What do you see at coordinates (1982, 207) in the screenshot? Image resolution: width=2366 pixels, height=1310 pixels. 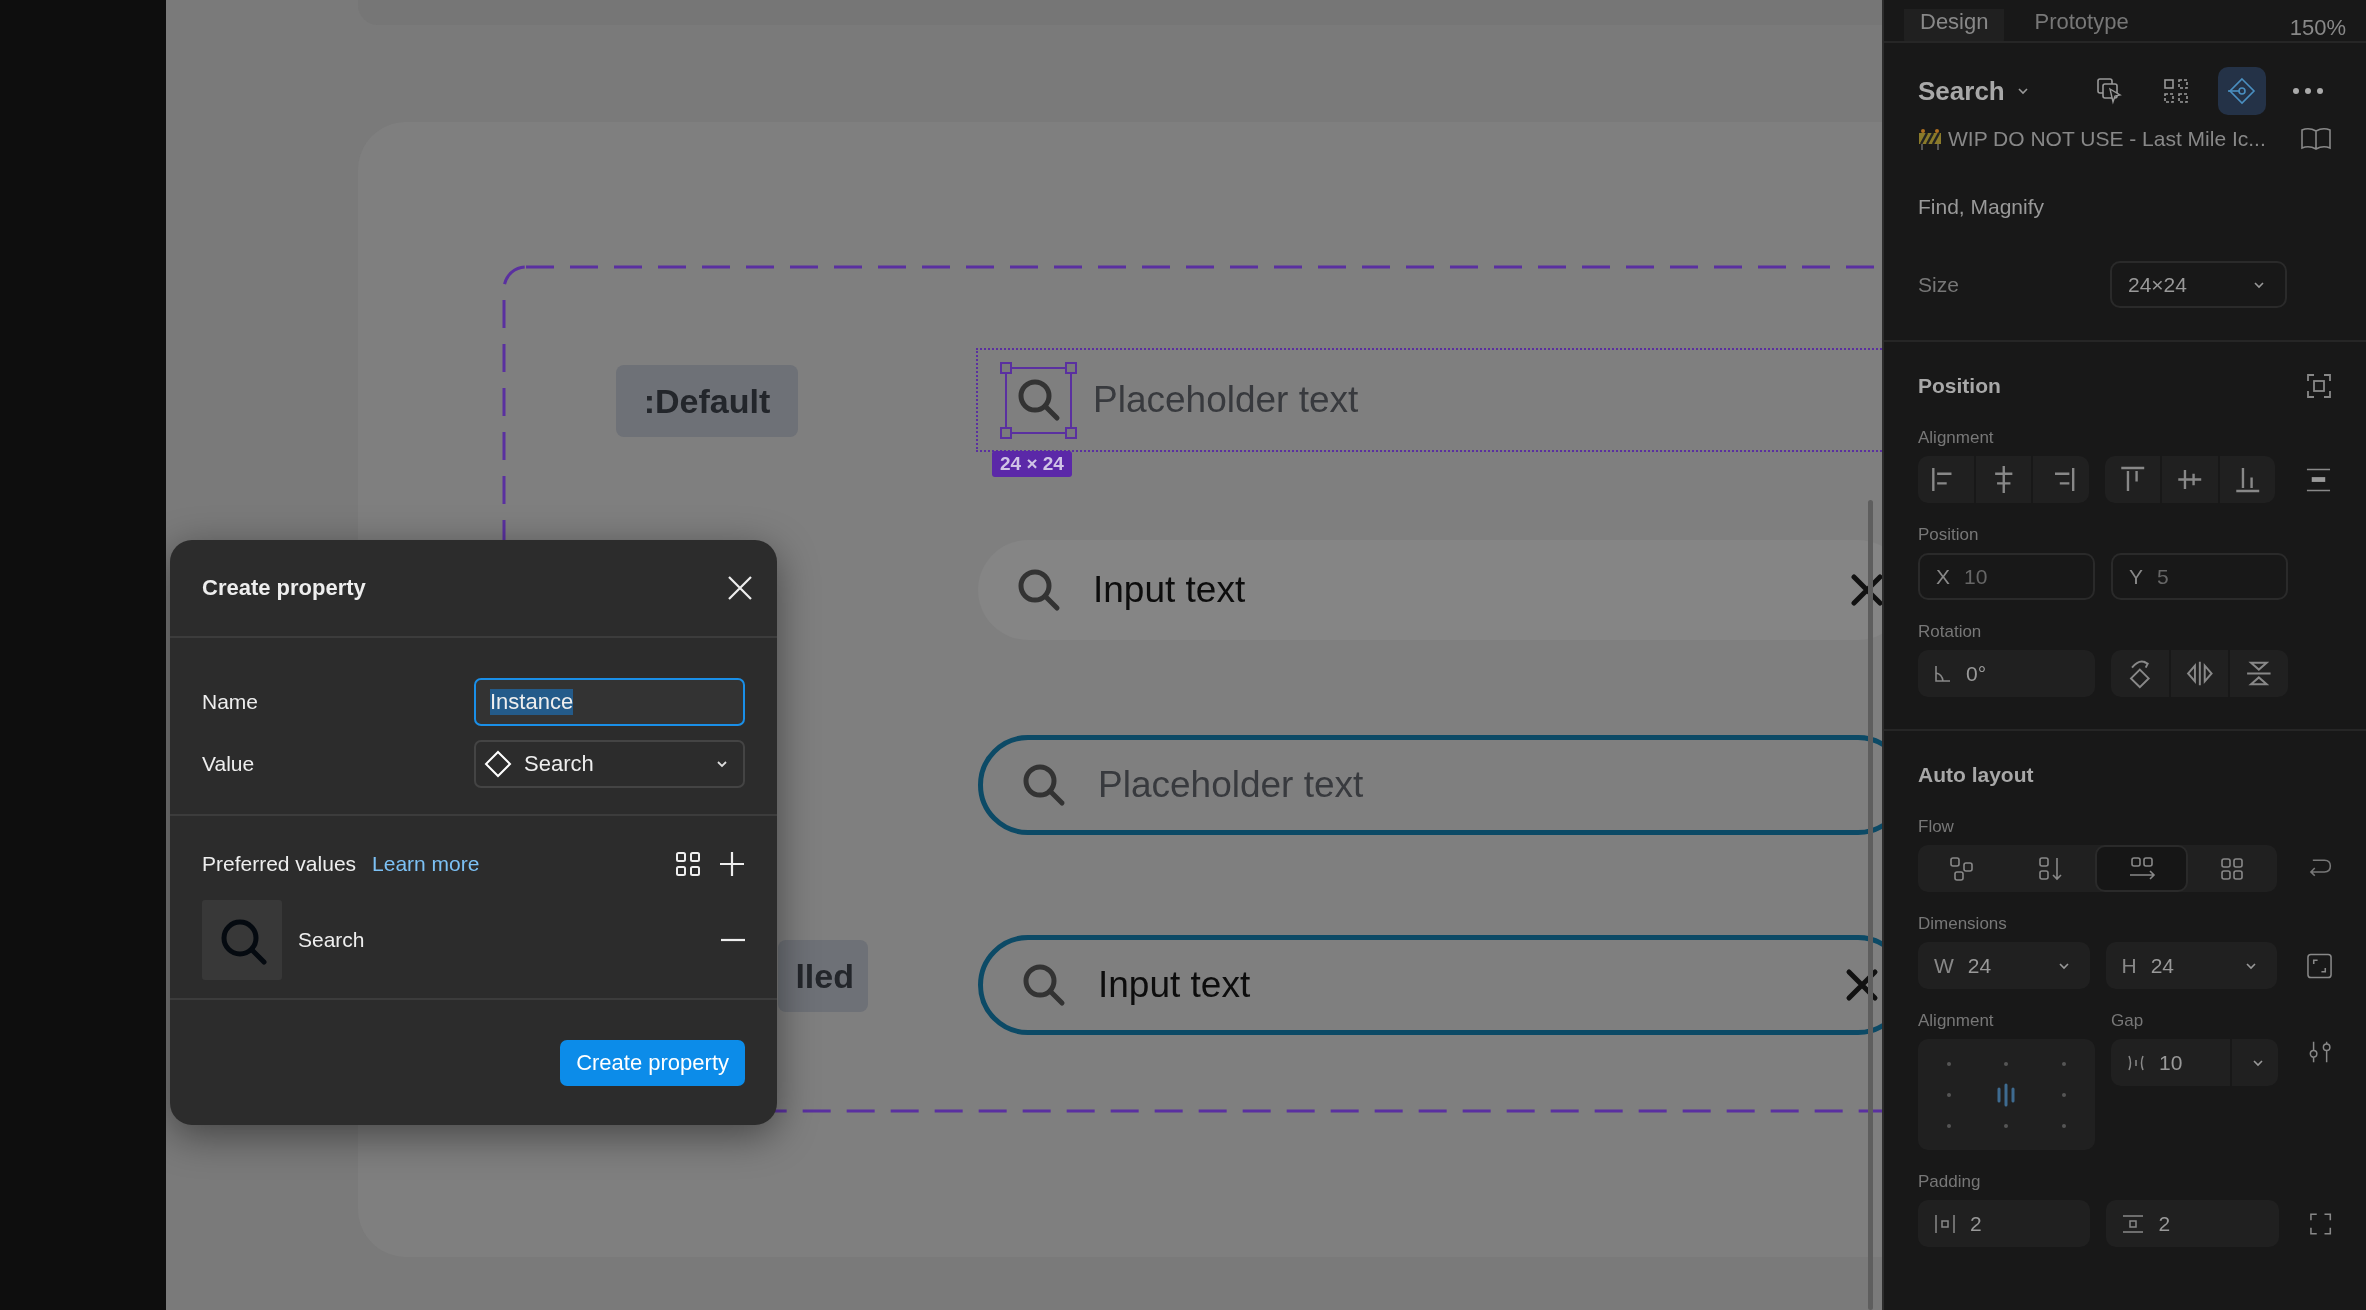 I see `component-description: Find, Magnify` at bounding box center [1982, 207].